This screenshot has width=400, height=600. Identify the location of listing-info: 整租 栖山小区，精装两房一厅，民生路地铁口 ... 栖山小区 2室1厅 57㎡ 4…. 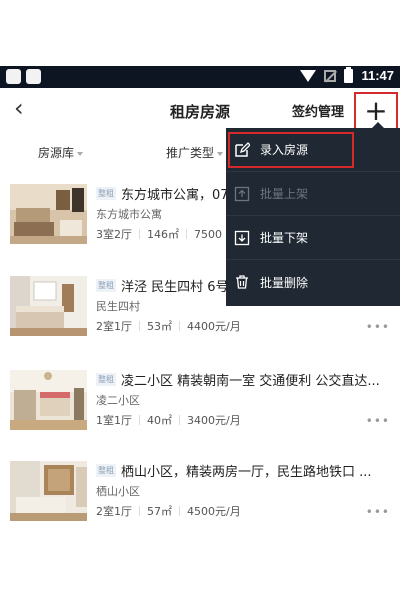
(246, 490).